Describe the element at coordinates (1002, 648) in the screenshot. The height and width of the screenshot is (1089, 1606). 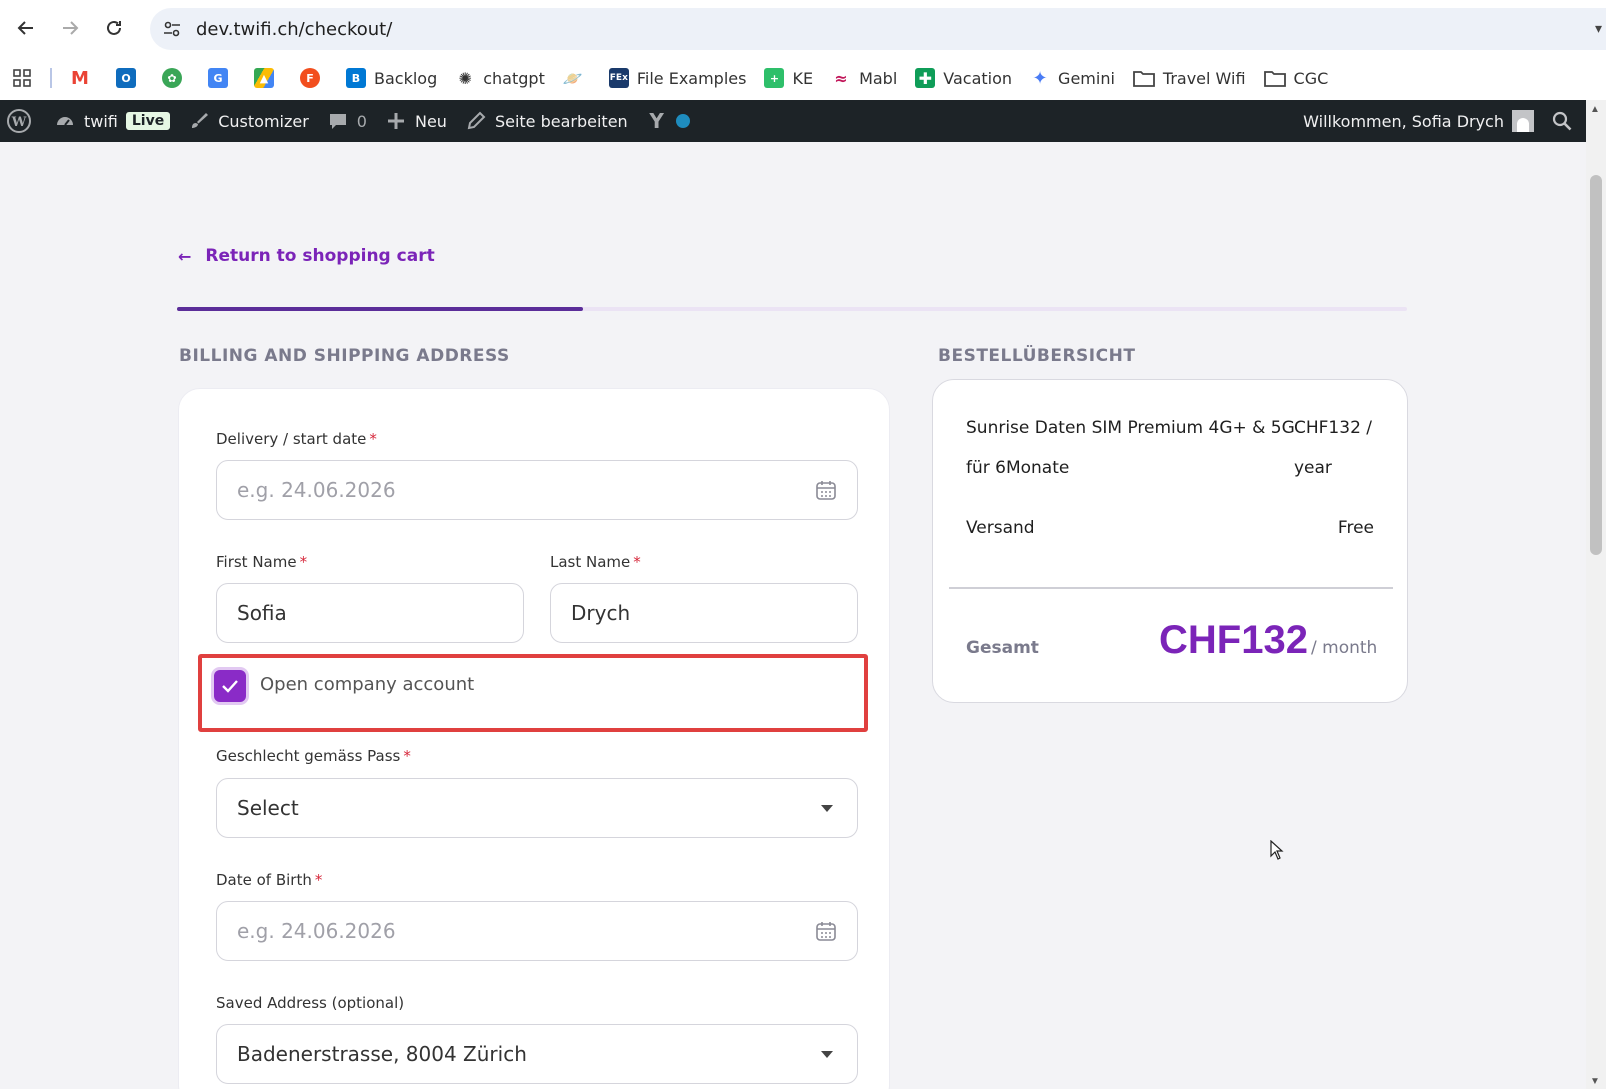
I see `total-label: Gesamt` at that location.